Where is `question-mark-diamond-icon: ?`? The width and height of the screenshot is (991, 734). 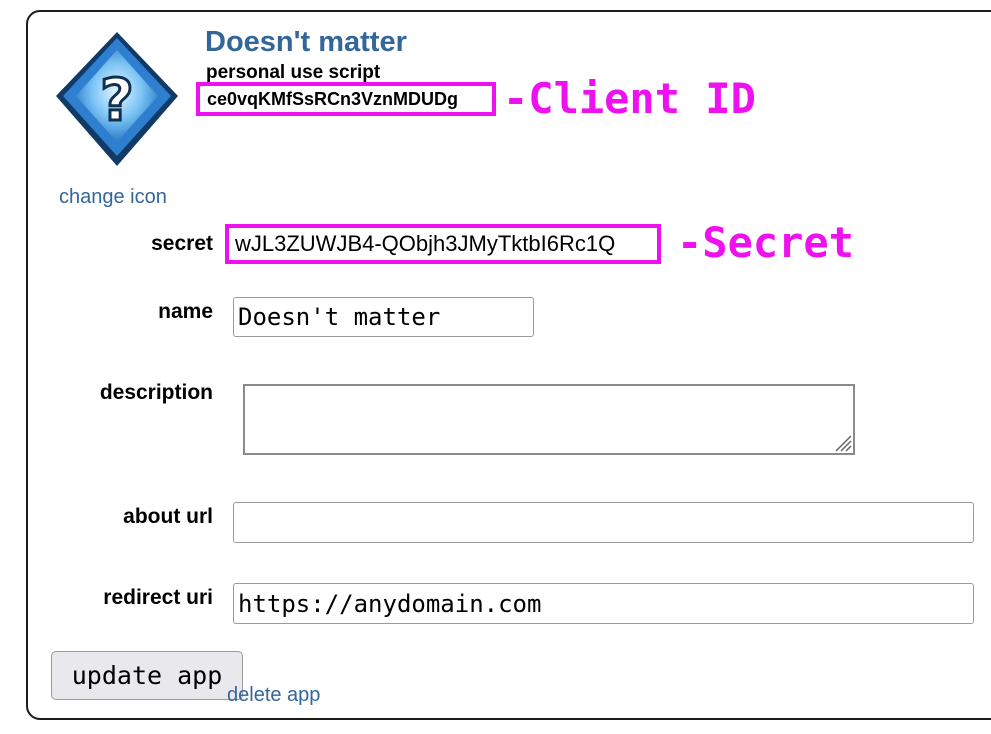 question-mark-diamond-icon: ? is located at coordinates (117, 99).